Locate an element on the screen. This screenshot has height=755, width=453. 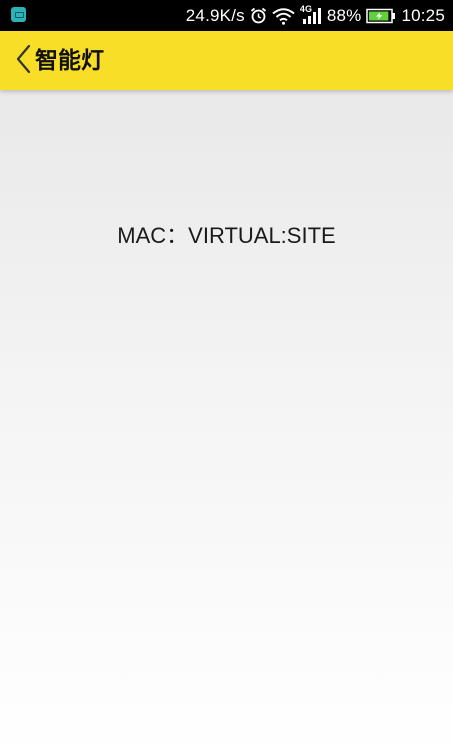
clock-time: 10:25 is located at coordinates (423, 15).